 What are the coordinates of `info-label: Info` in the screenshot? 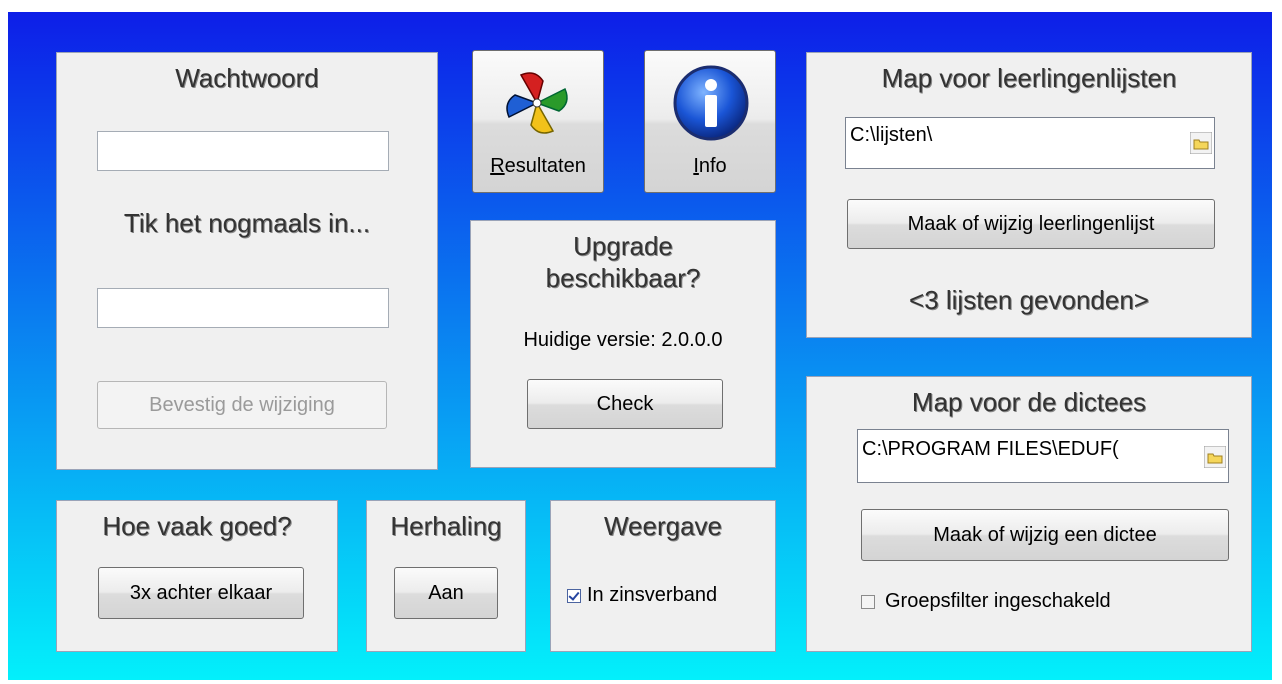 It's located at (710, 166).